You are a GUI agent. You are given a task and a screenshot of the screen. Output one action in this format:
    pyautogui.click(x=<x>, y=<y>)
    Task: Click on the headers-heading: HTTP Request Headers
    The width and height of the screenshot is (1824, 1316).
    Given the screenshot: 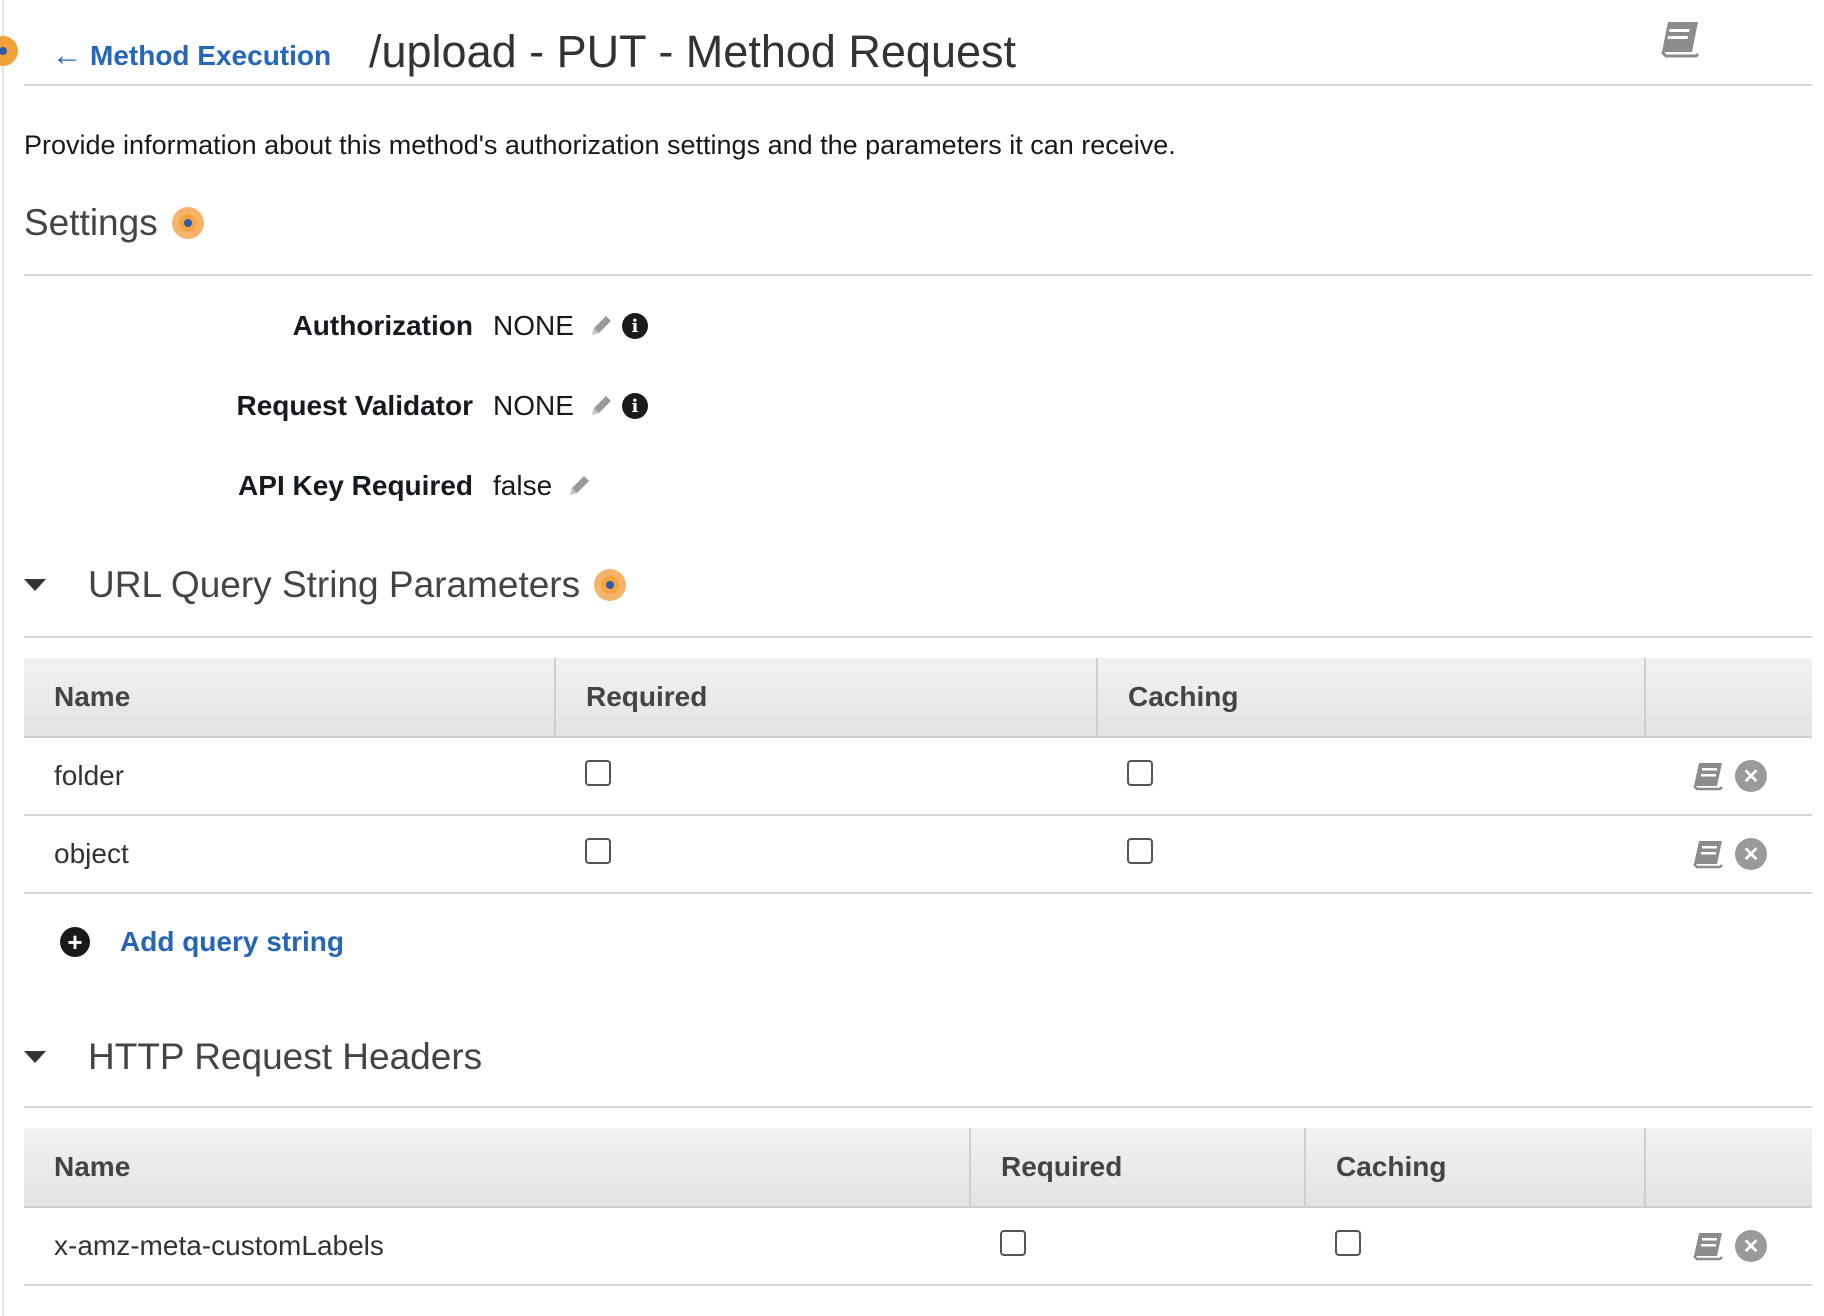 What is the action you would take?
    pyautogui.click(x=253, y=1057)
    